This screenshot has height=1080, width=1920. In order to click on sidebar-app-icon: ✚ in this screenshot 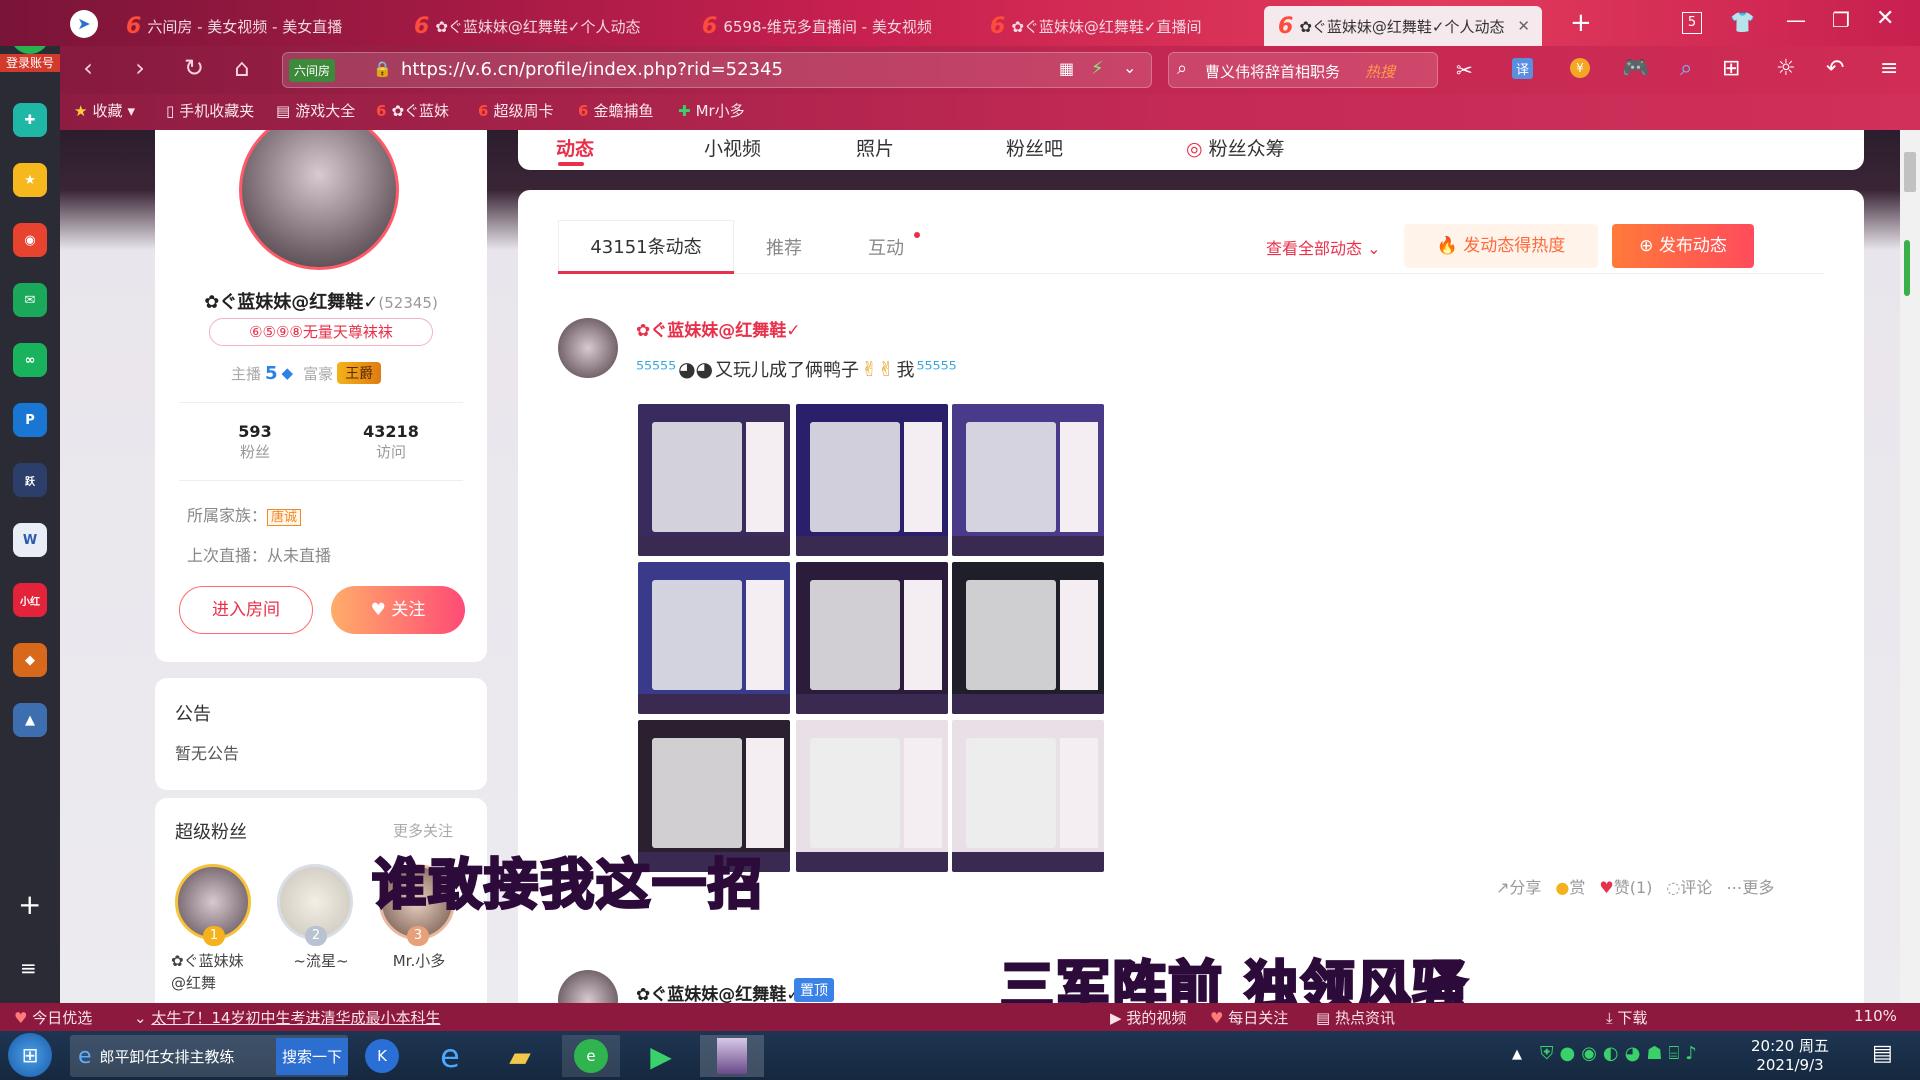, I will do `click(30, 120)`.